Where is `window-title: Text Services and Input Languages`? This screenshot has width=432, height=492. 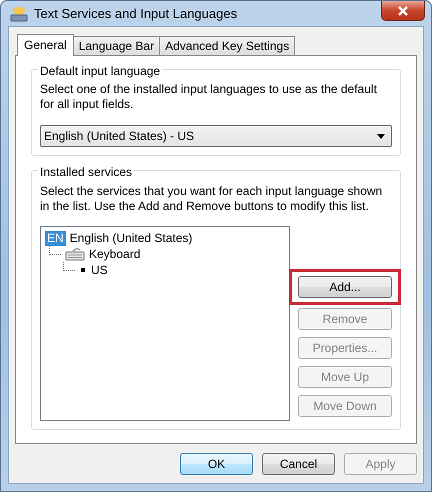 window-title: Text Services and Input Languages is located at coordinates (136, 13).